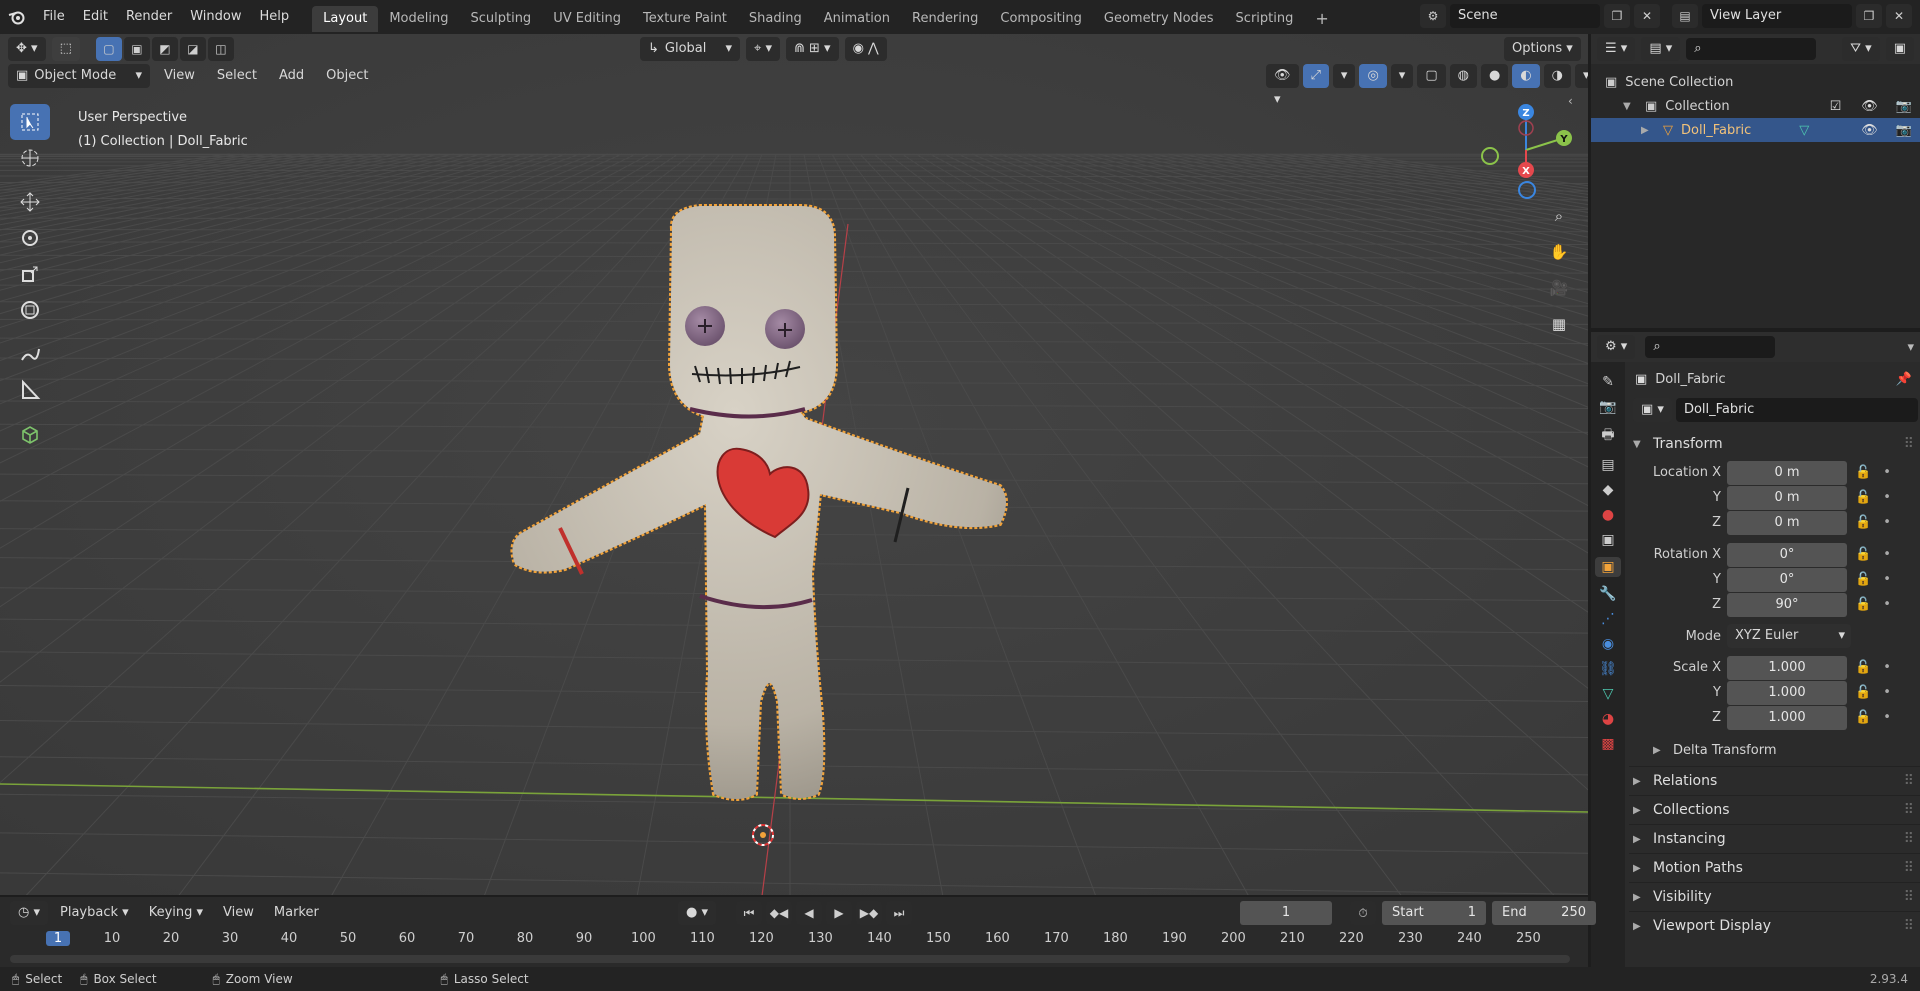  Describe the element at coordinates (1570, 101) in the screenshot. I see `sidebar-toggle-icon: ‹` at that location.